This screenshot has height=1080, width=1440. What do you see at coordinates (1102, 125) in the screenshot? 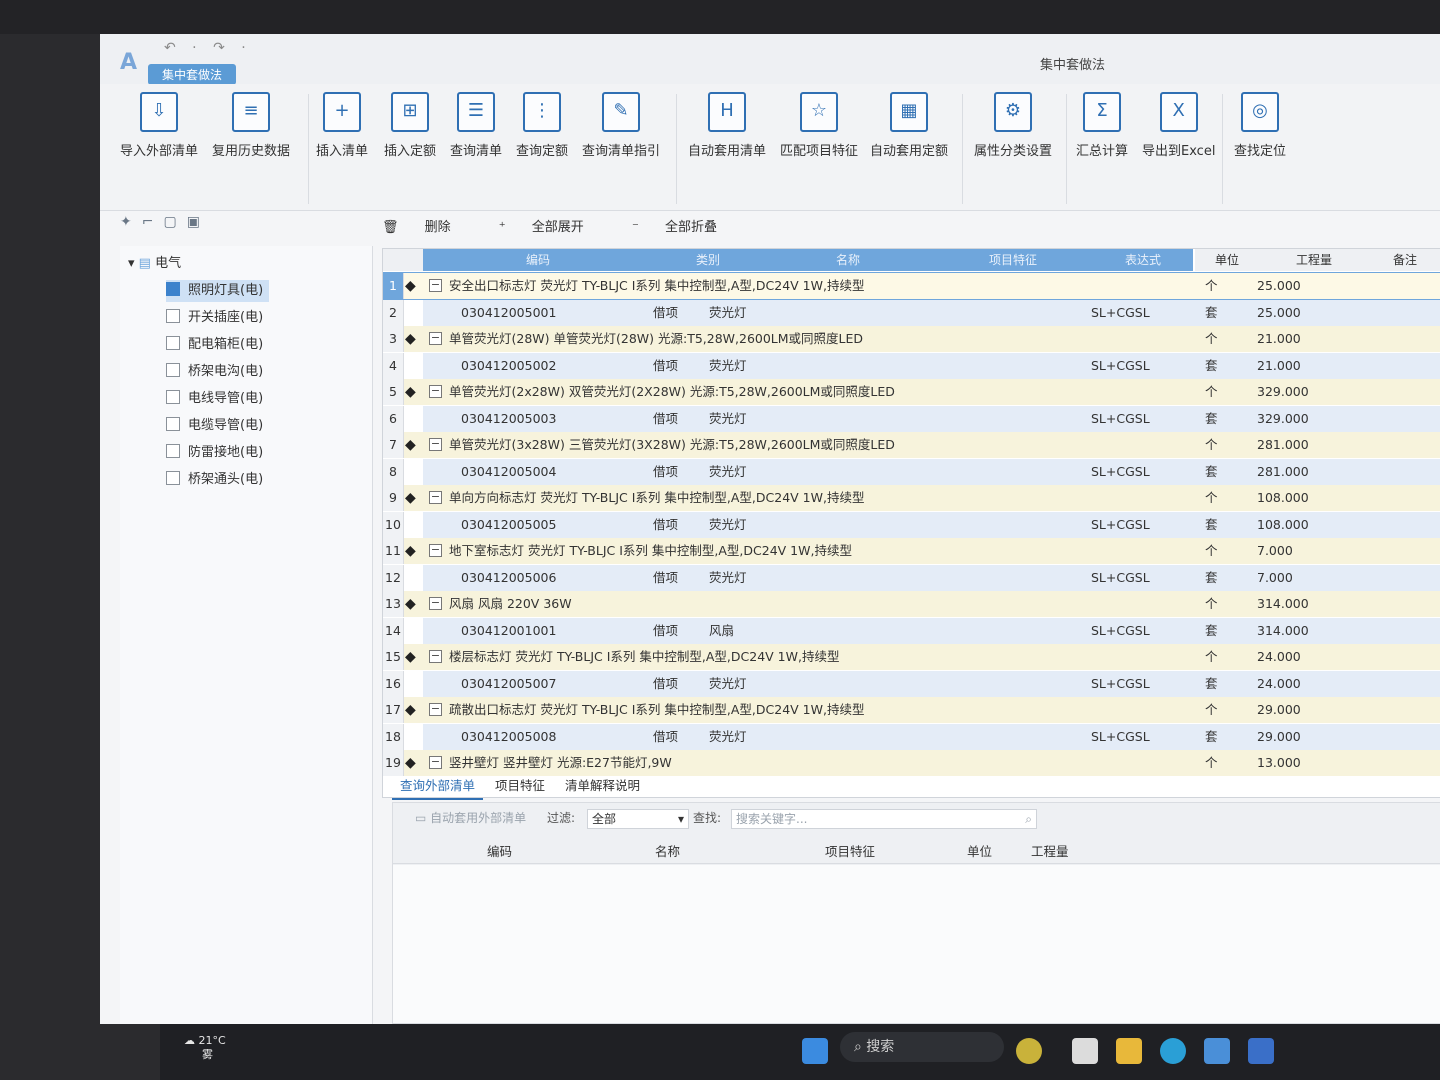
I see `sum-button: Σ 汇总计算` at bounding box center [1102, 125].